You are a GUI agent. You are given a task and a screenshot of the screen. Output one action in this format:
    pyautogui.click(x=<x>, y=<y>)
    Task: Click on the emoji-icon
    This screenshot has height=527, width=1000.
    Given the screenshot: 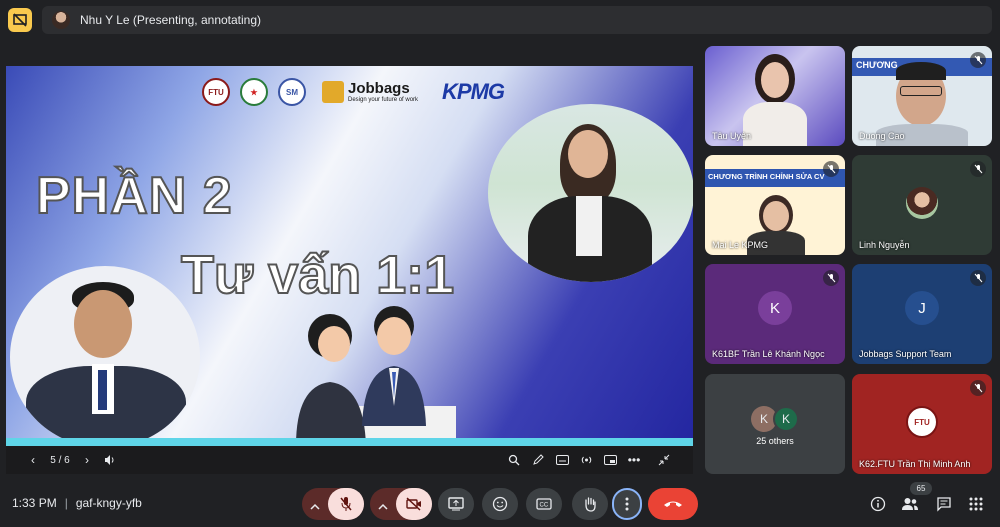 What is the action you would take?
    pyautogui.click(x=500, y=504)
    